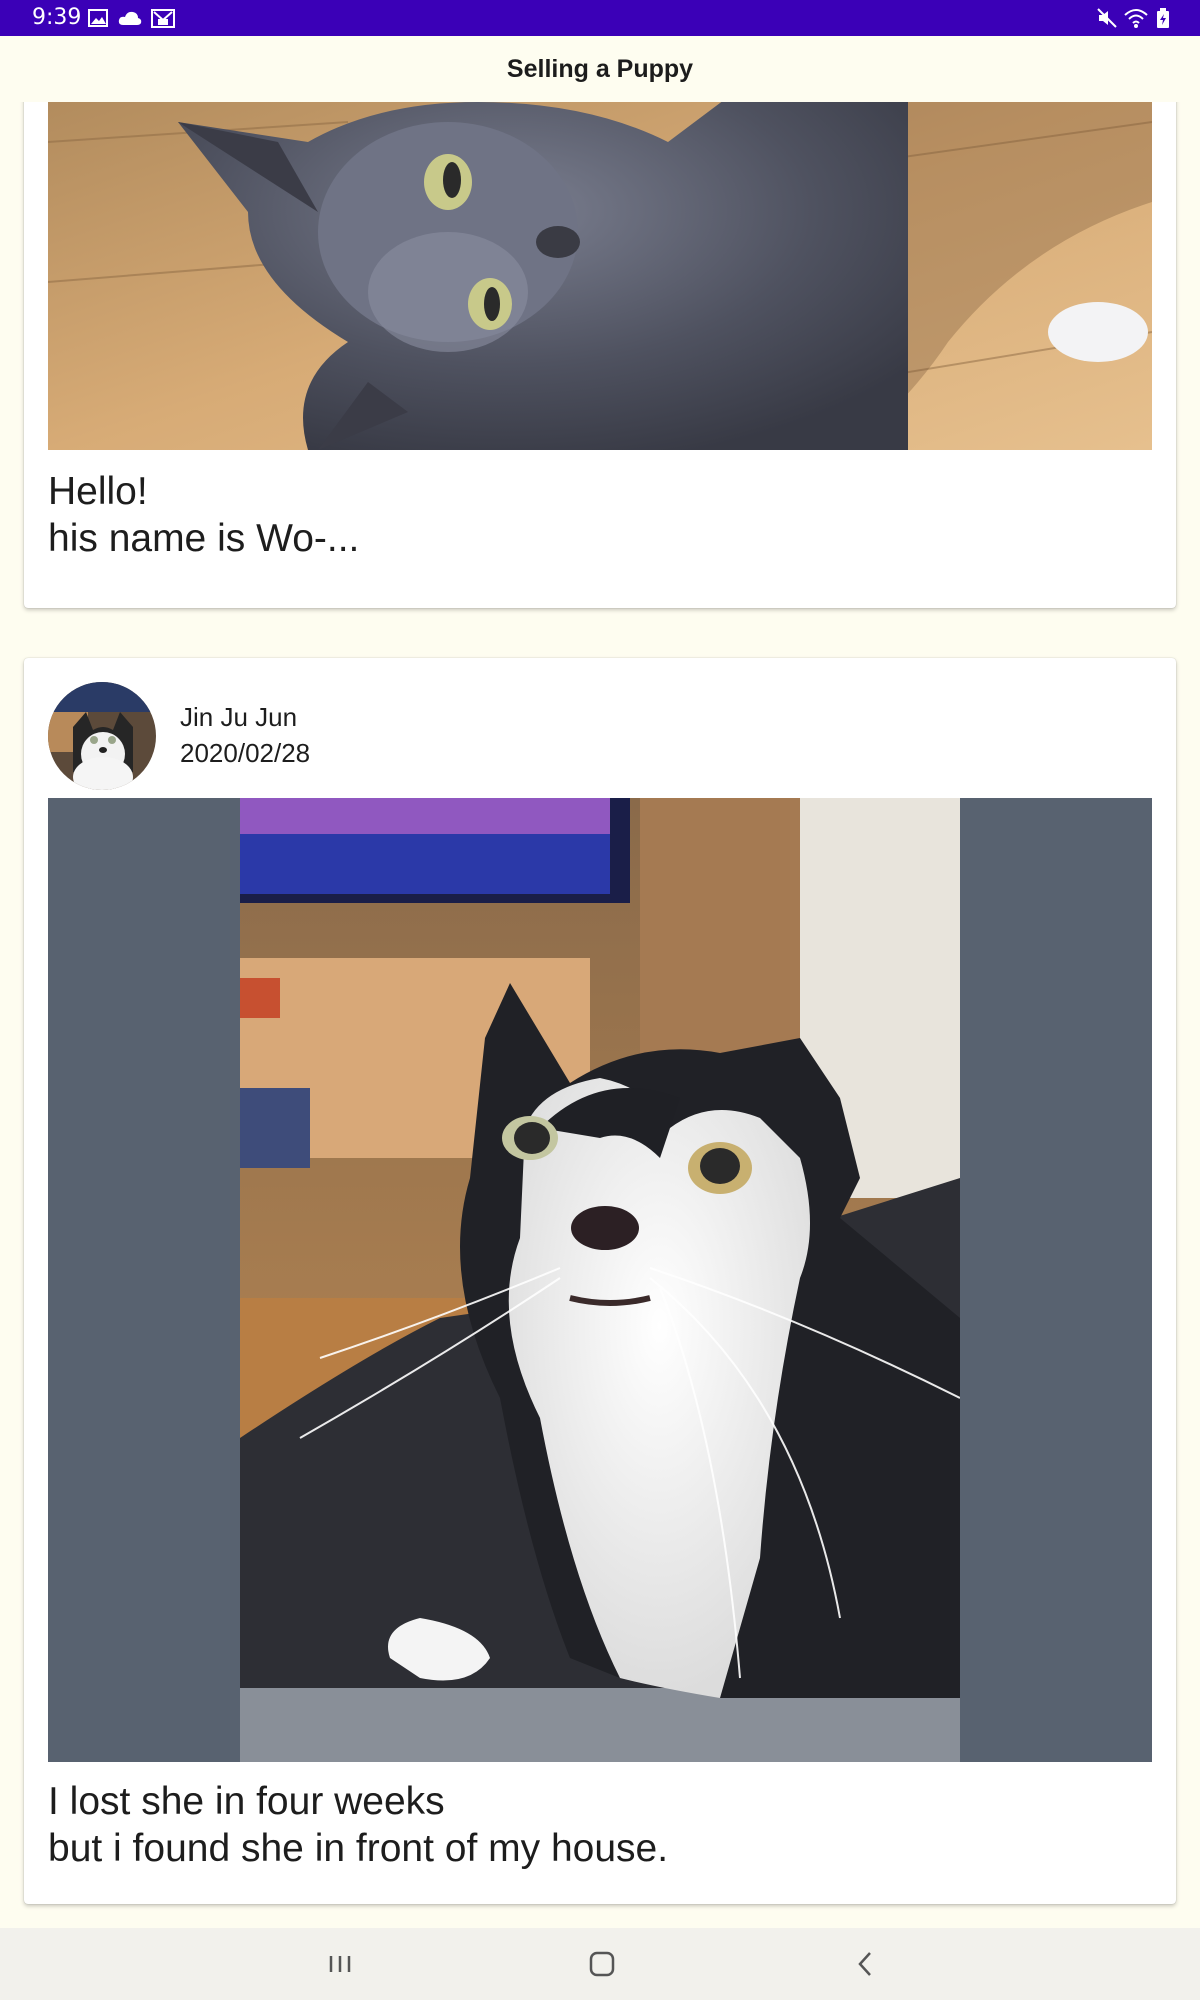  Describe the element at coordinates (1136, 18) in the screenshot. I see `wifi-icon` at that location.